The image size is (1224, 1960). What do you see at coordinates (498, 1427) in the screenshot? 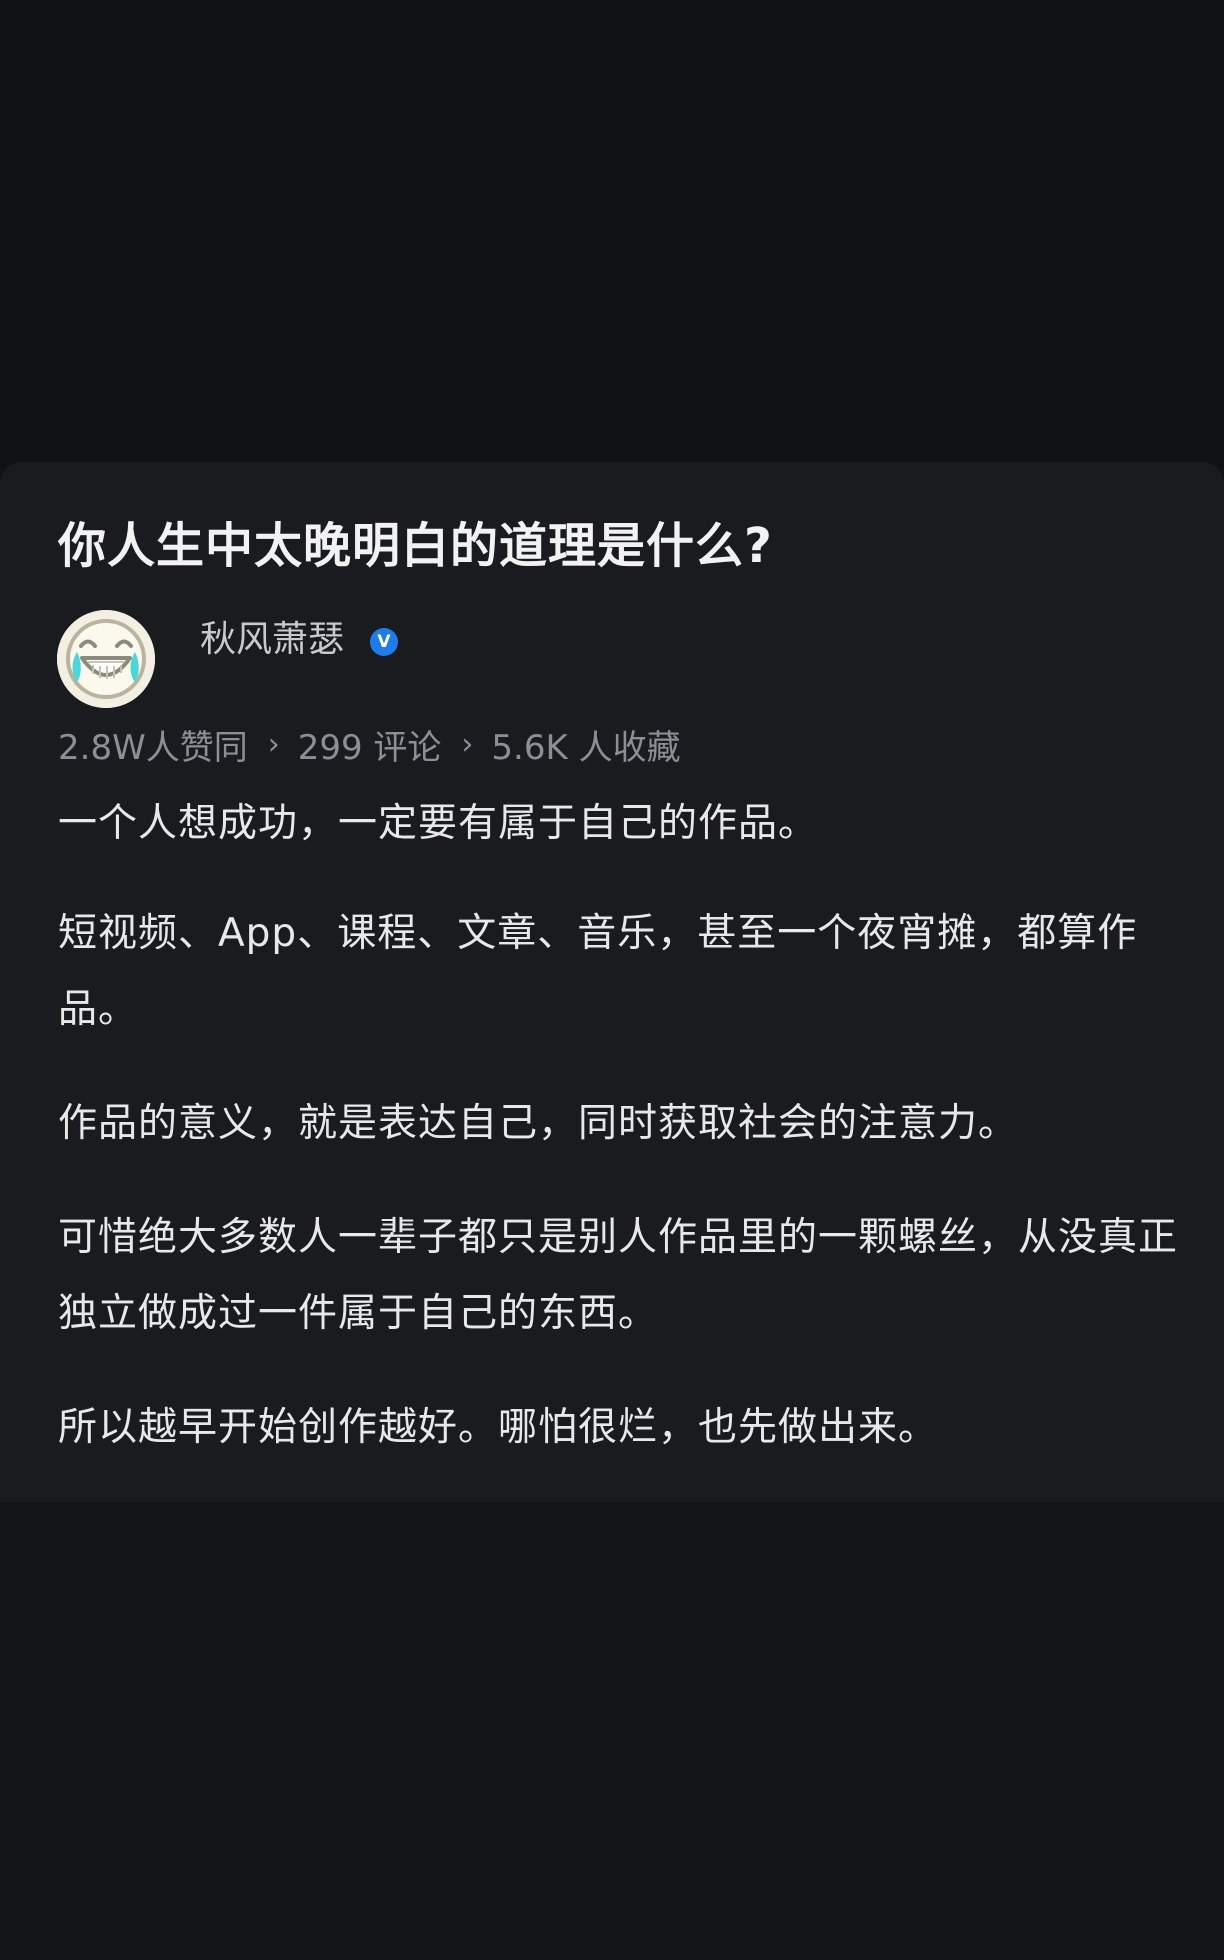
I see `answer-paragraph-5: 所以越早开始创作越好。哪怕很烂，也先做出来。` at bounding box center [498, 1427].